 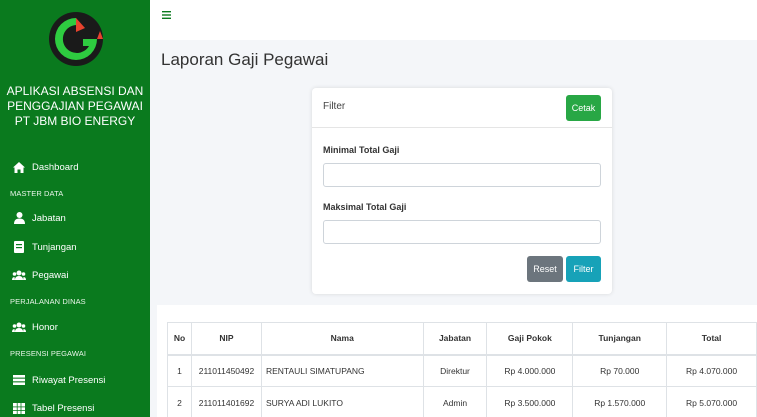 I want to click on col-header-total: Total, so click(x=711, y=339).